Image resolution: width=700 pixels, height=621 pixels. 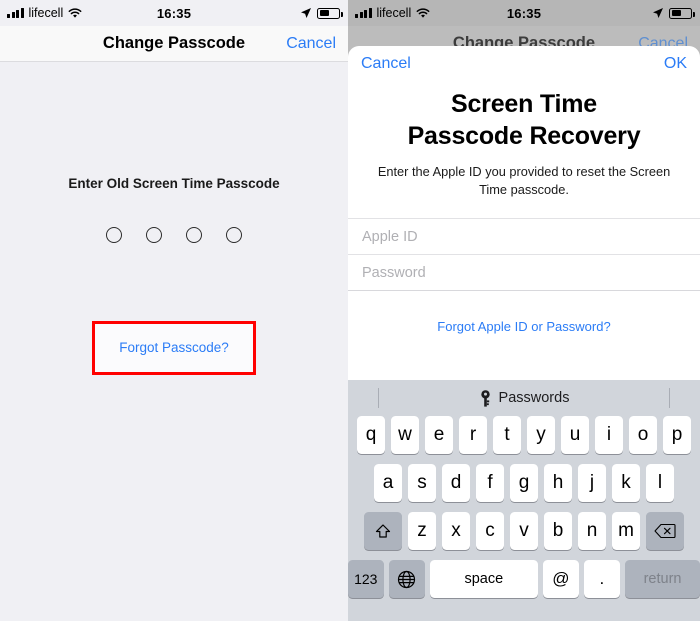 What do you see at coordinates (422, 531) in the screenshot?
I see `key-z: z` at bounding box center [422, 531].